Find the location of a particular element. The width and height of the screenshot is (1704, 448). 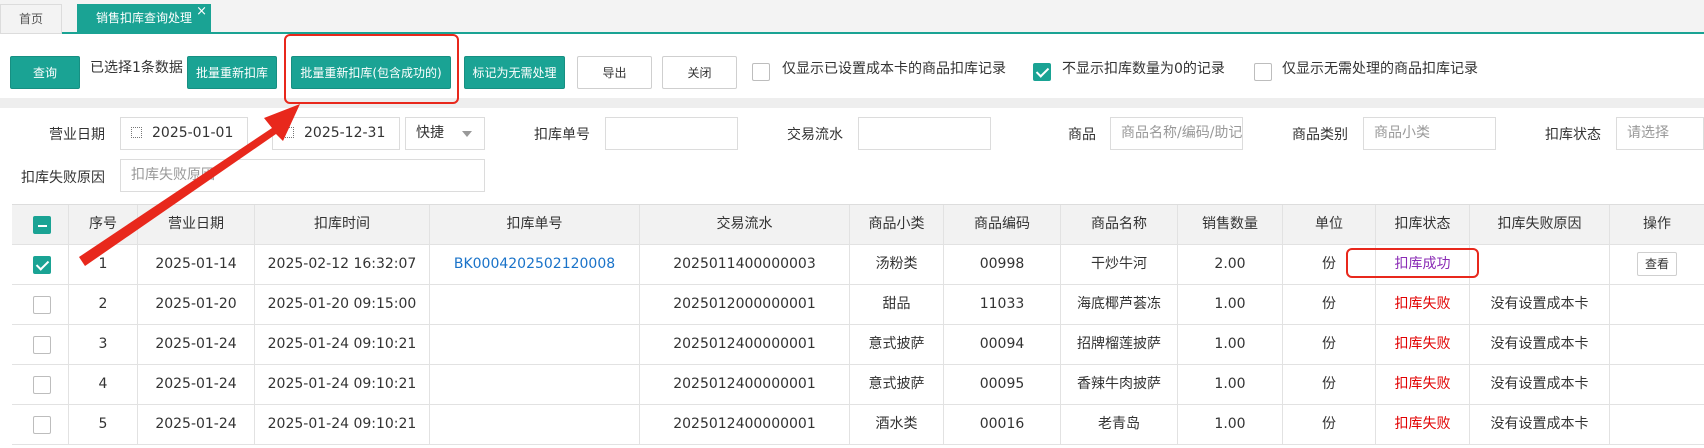

cell-category: 意式披萨 is located at coordinates (897, 384).